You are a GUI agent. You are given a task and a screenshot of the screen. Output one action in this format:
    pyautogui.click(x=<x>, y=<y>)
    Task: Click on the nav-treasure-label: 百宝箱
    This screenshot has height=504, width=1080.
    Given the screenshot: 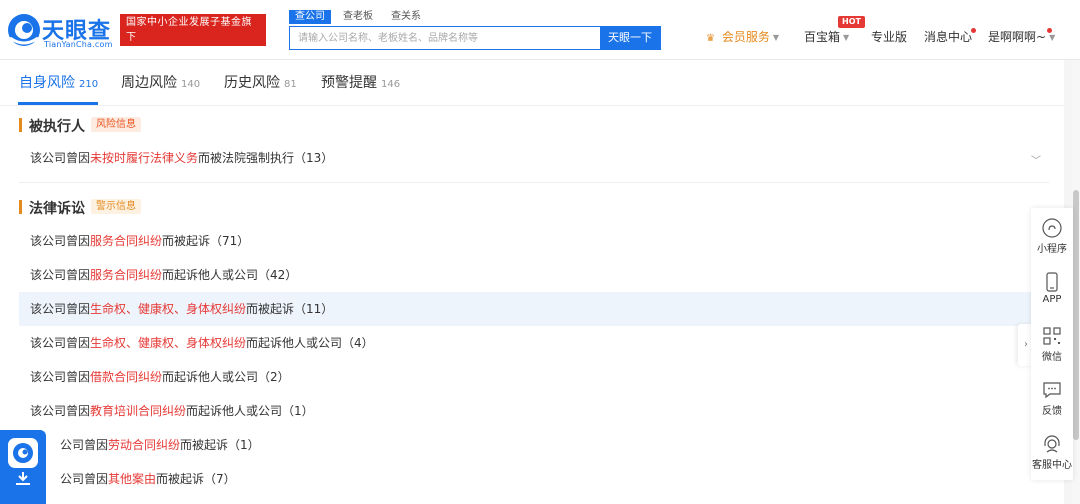 What is the action you would take?
    pyautogui.click(x=822, y=37)
    